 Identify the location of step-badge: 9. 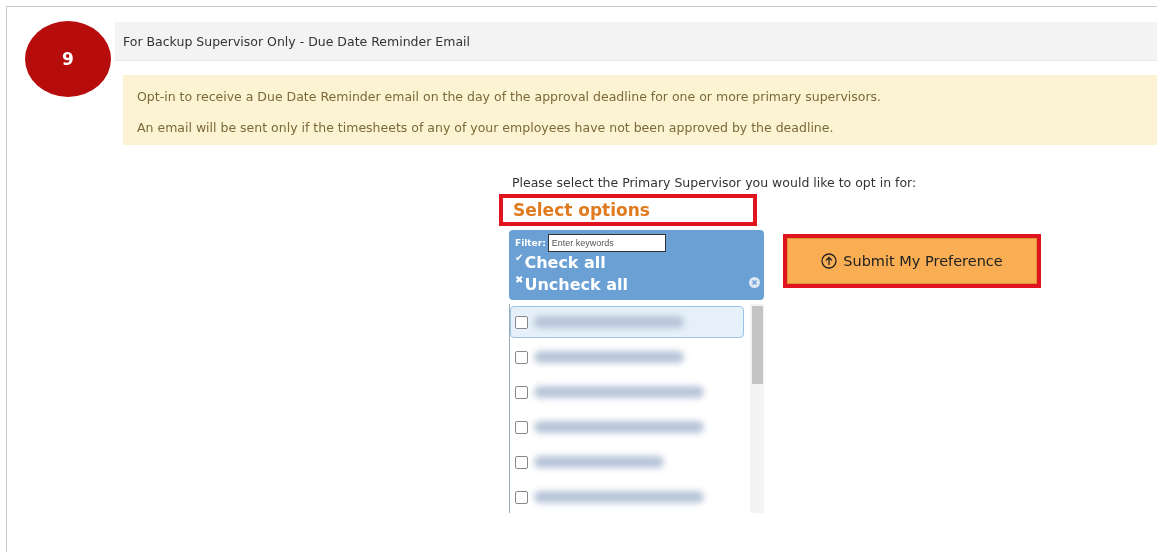
(68, 59).